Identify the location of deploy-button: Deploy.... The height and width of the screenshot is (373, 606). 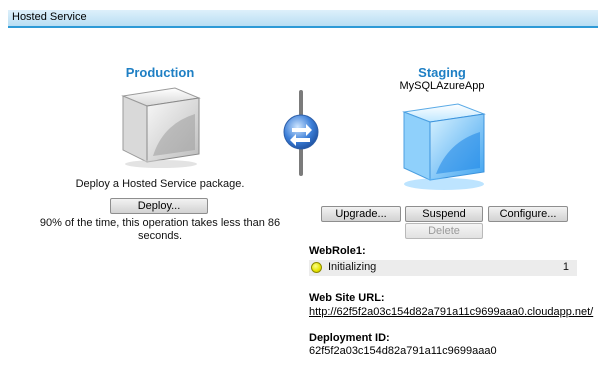
(159, 206).